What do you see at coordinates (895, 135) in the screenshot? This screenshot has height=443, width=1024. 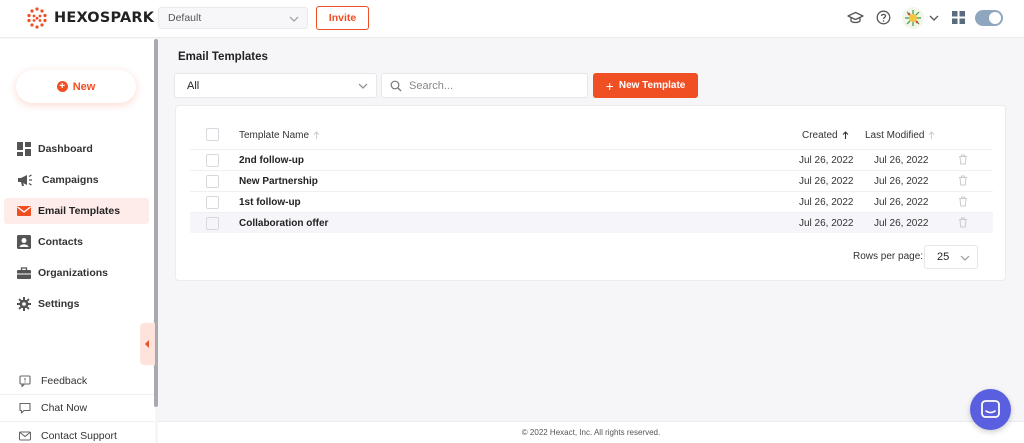 I see `column-header-label: Last Modified` at bounding box center [895, 135].